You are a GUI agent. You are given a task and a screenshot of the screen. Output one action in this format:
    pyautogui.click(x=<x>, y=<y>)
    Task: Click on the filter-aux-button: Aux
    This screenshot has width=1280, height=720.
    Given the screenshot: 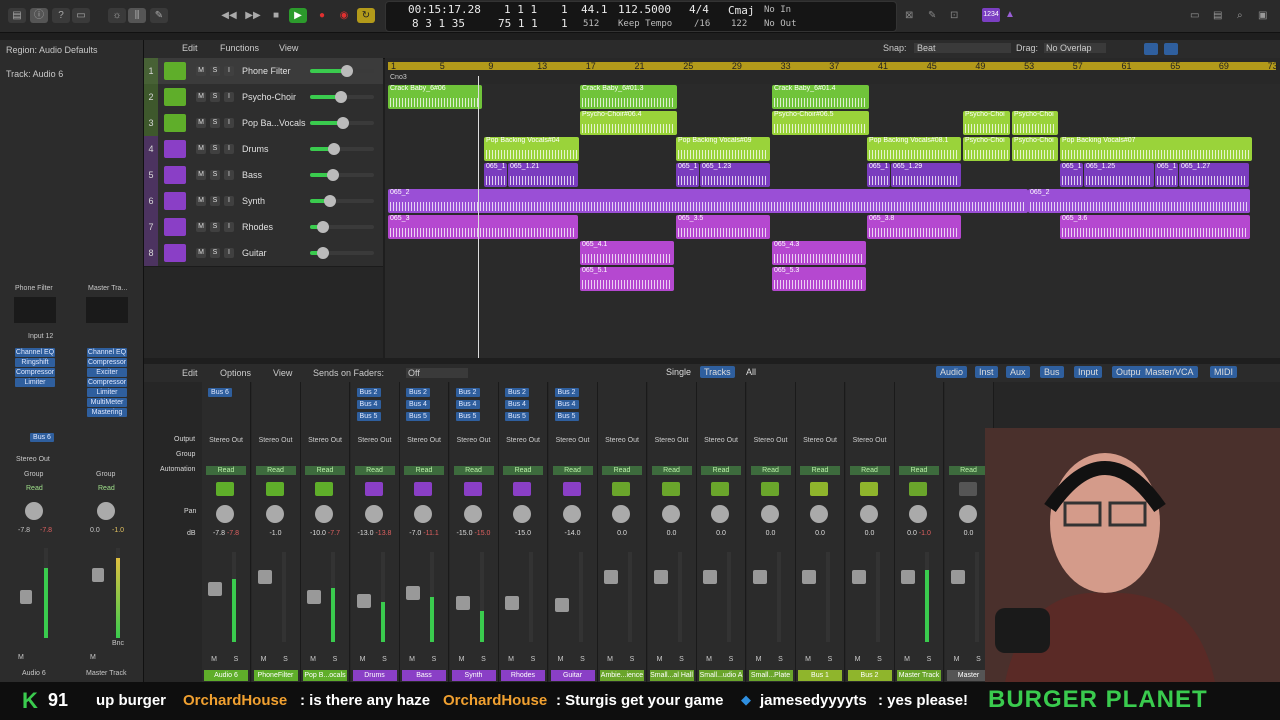 What is the action you would take?
    pyautogui.click(x=1018, y=372)
    